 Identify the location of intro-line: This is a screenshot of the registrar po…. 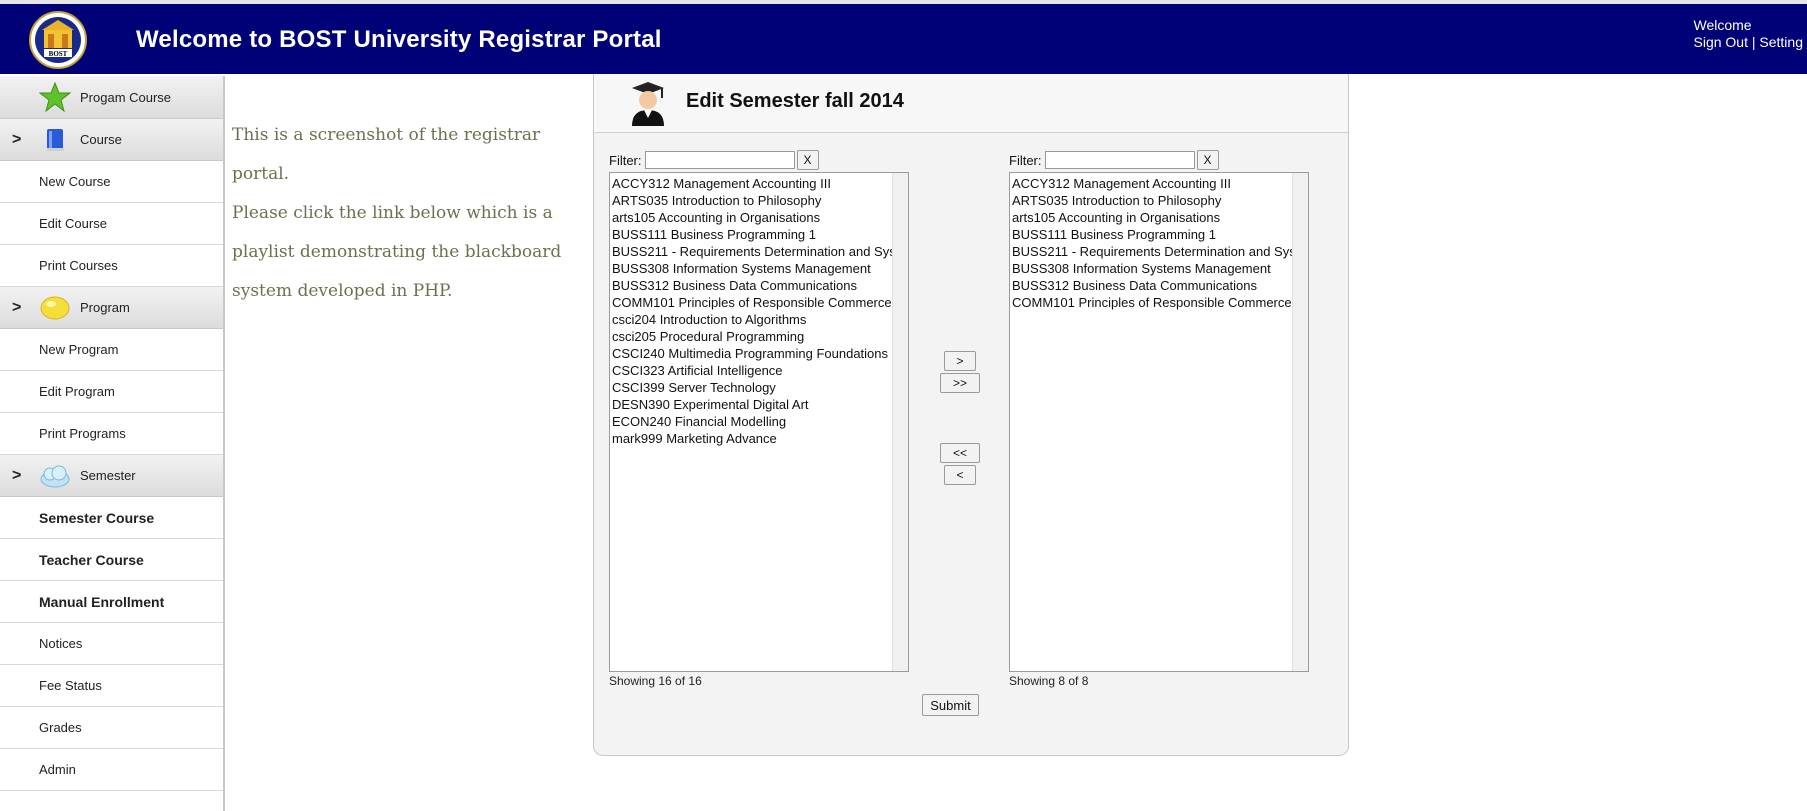
(386, 154).